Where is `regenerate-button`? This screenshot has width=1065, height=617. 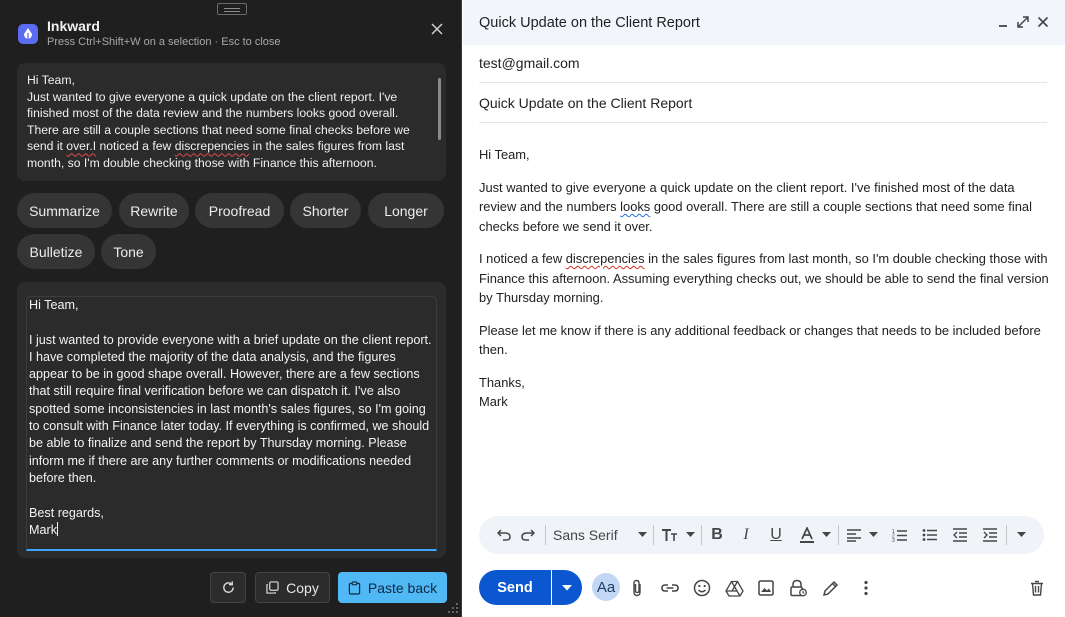
regenerate-button is located at coordinates (228, 587).